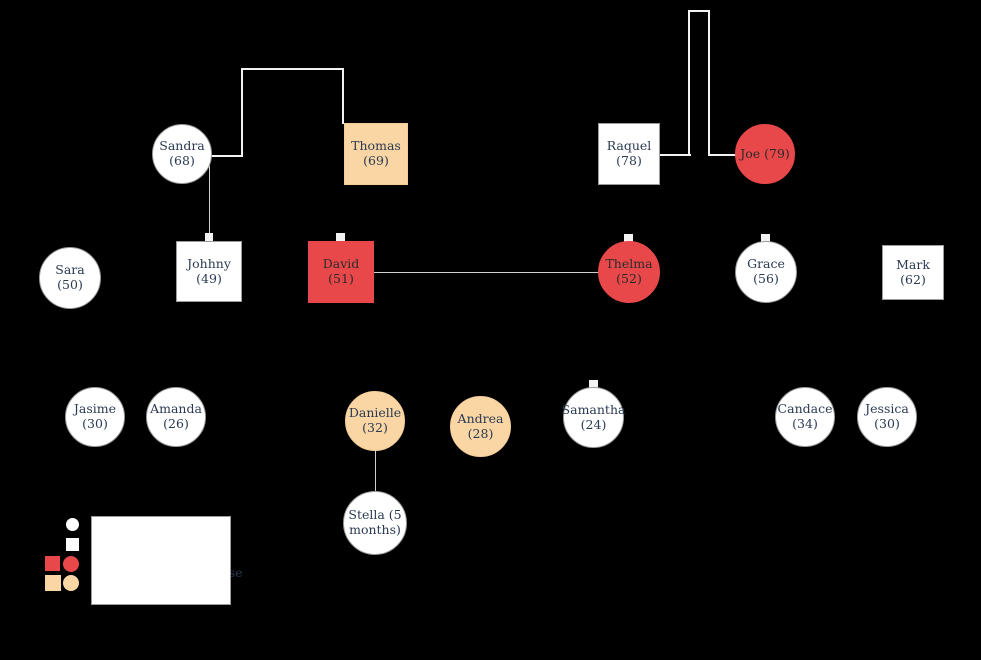 Image resolution: width=981 pixels, height=660 pixels. I want to click on person-node-amanda: Amanda (26), so click(176, 417).